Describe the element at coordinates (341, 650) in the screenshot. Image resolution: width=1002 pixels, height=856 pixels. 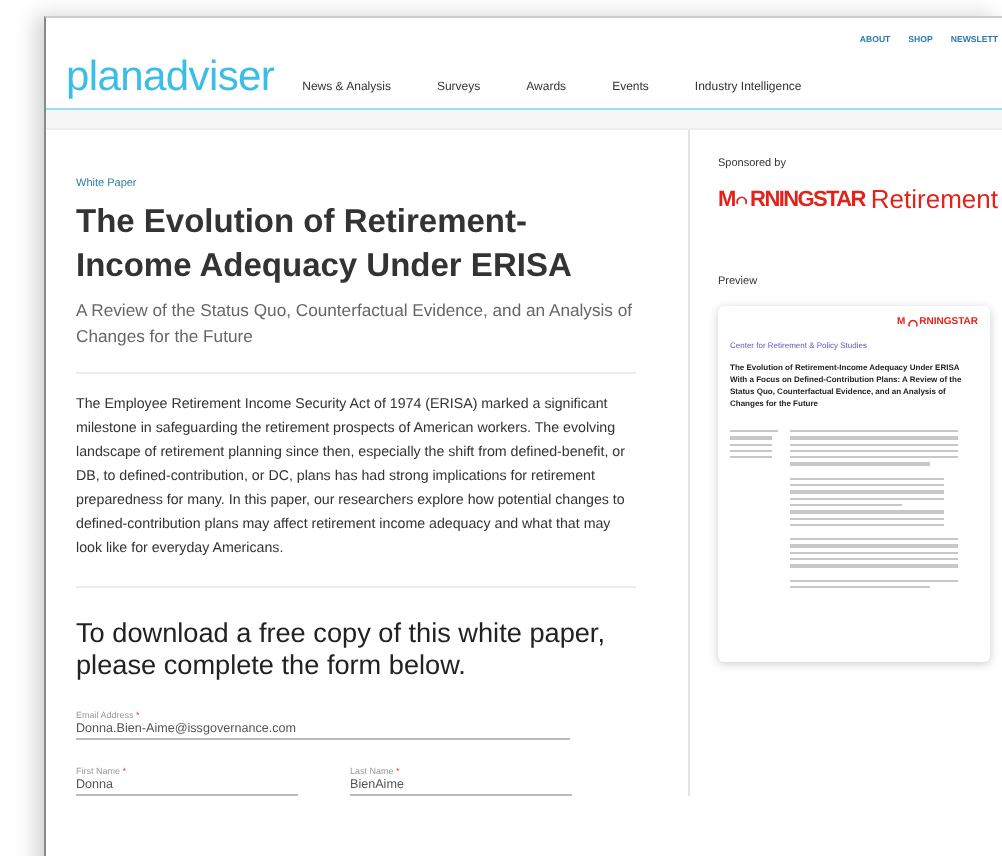
I see `form-heading: To download a free copy of this white paper, please complete the form below.` at that location.